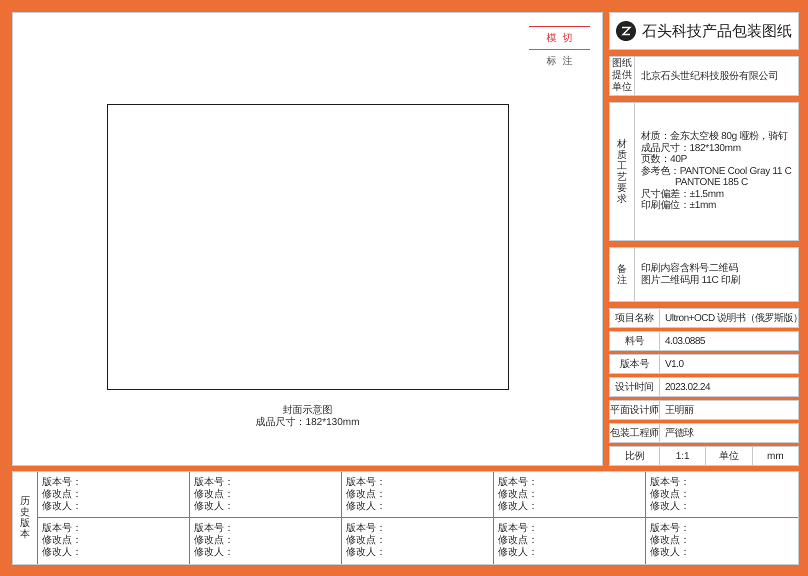  Describe the element at coordinates (307, 410) in the screenshot. I see `preview-caption: 封面示意图` at that location.